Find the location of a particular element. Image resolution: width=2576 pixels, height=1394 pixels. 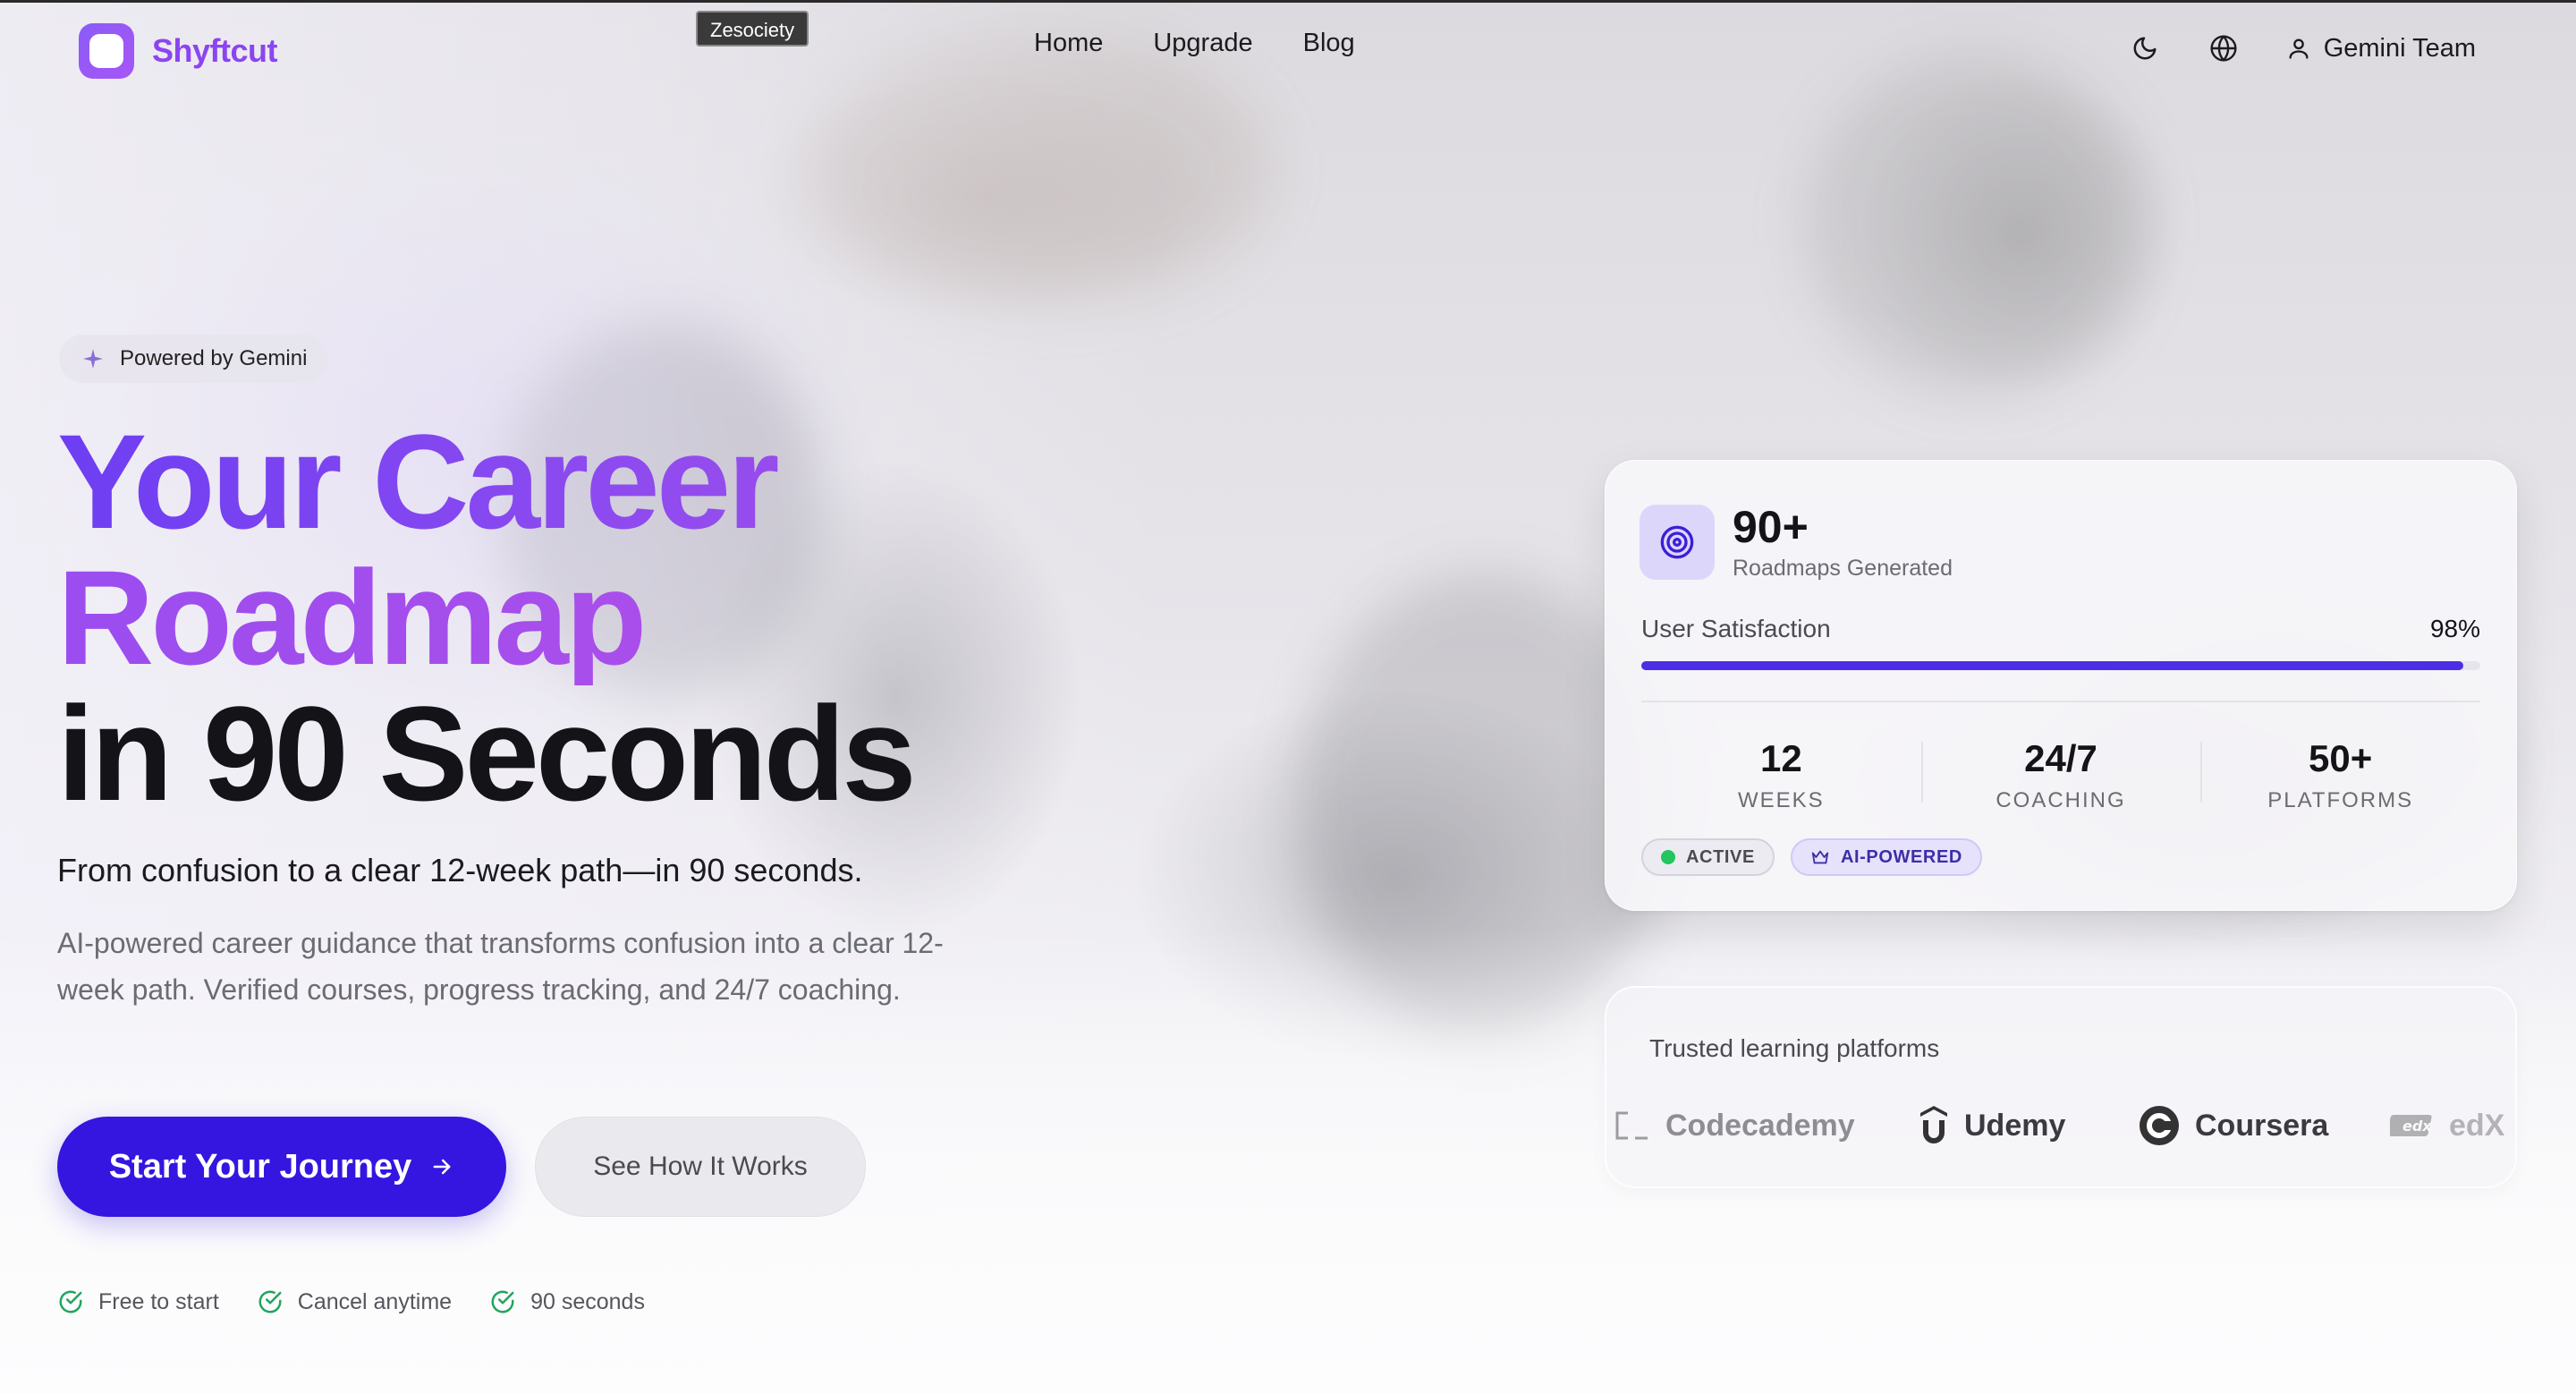

see-how-label: See How It Works is located at coordinates (700, 1166).